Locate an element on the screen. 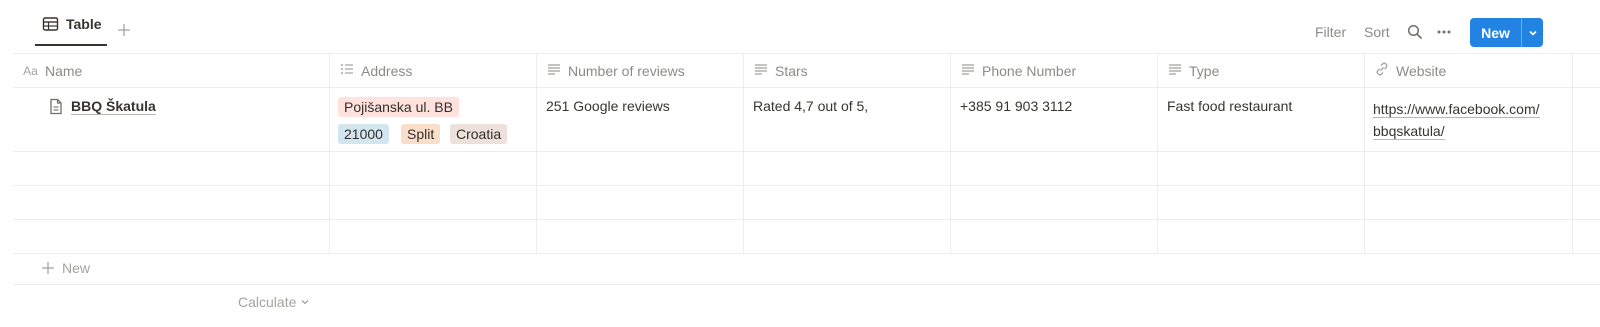 The image size is (1600, 327). add-row-button: New is located at coordinates (806, 268).